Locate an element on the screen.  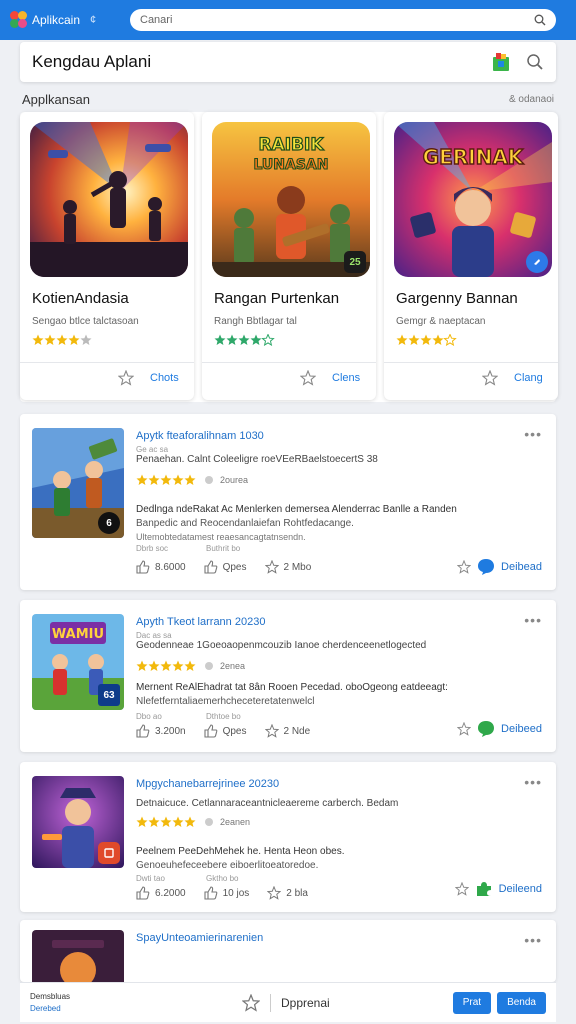
featured-art: GERINAK is located at coordinates (473, 199).